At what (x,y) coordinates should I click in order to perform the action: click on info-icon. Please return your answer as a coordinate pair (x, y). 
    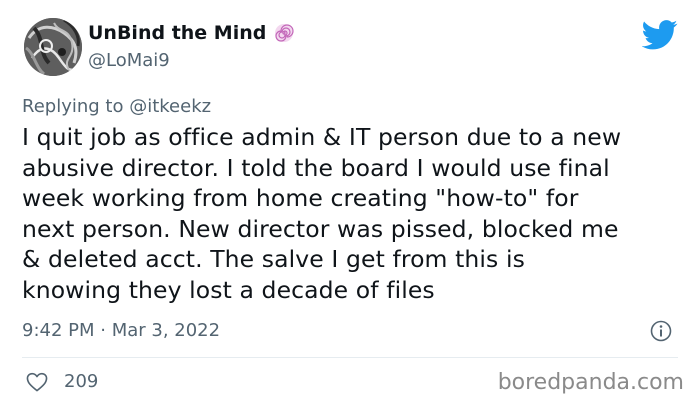
    Looking at the image, I should click on (661, 331).